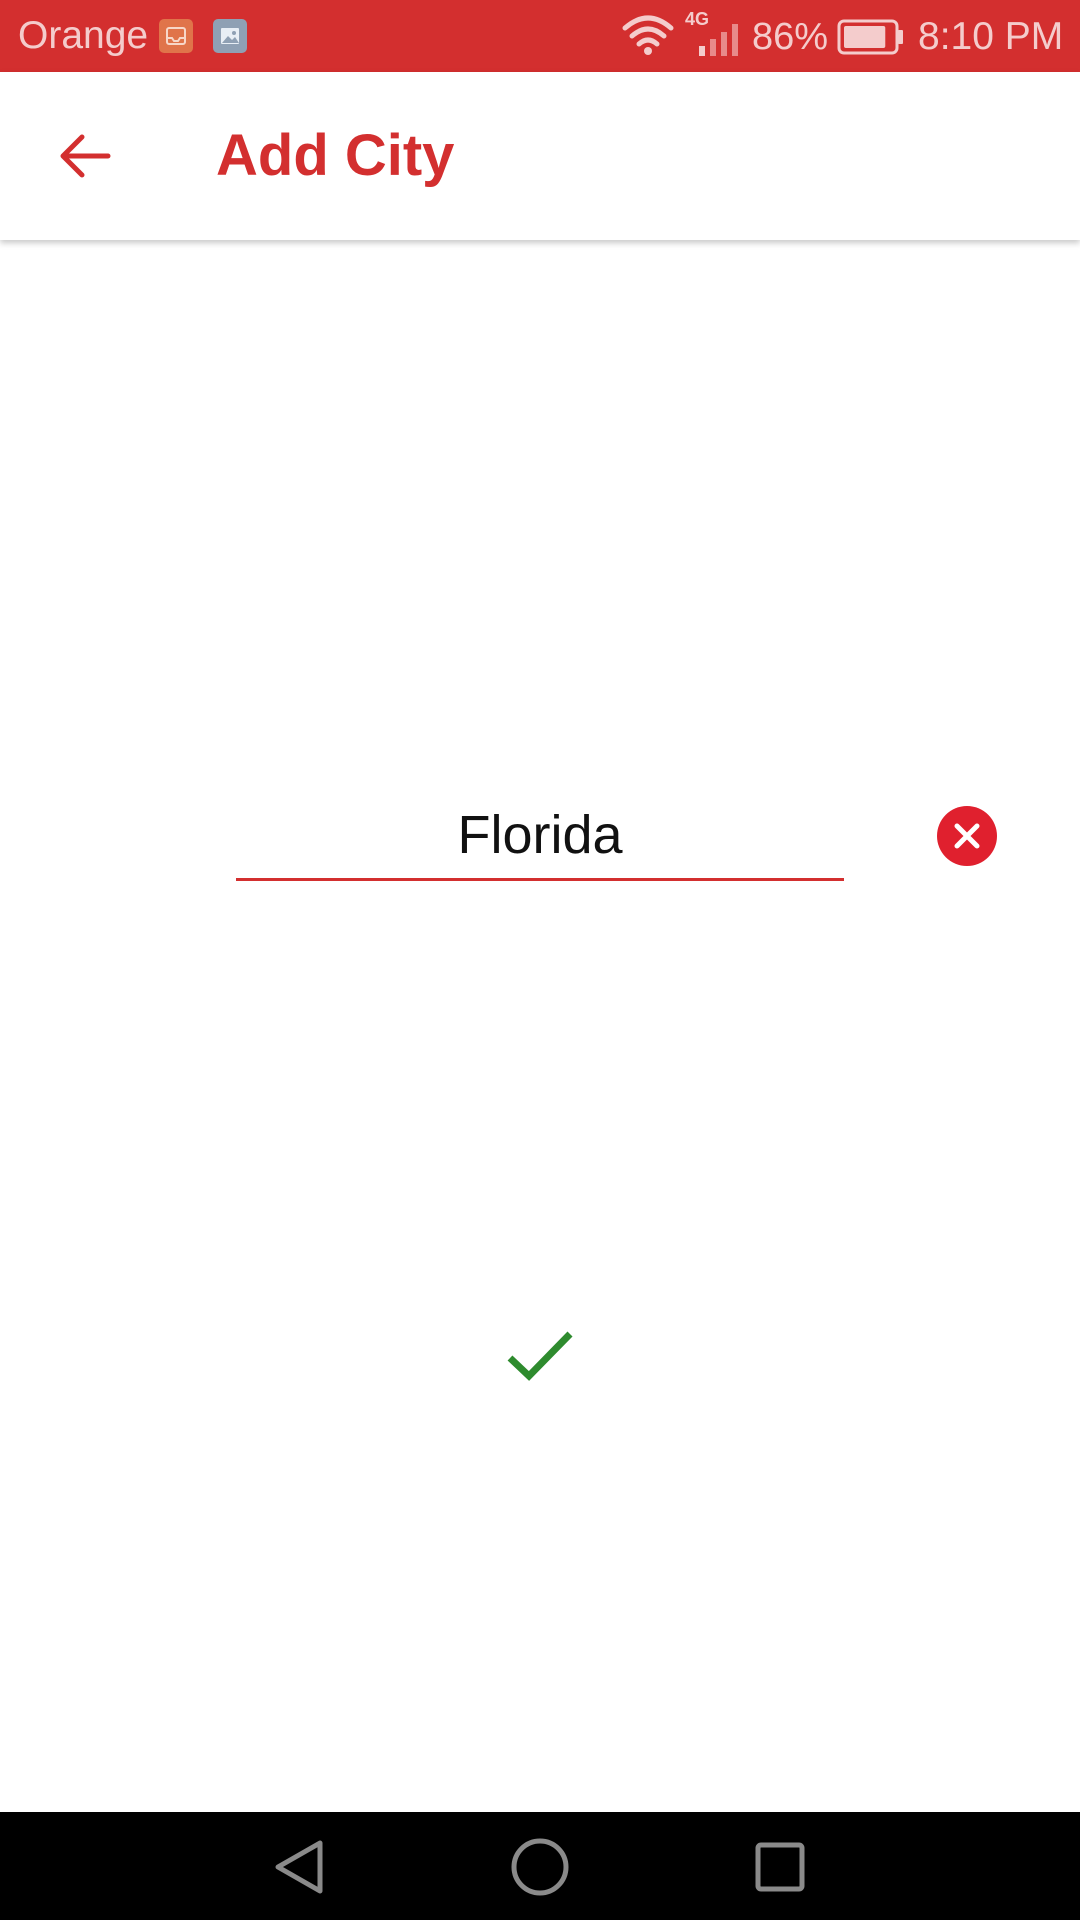 Image resolution: width=1080 pixels, height=1920 pixels. I want to click on close-circle-icon, so click(967, 836).